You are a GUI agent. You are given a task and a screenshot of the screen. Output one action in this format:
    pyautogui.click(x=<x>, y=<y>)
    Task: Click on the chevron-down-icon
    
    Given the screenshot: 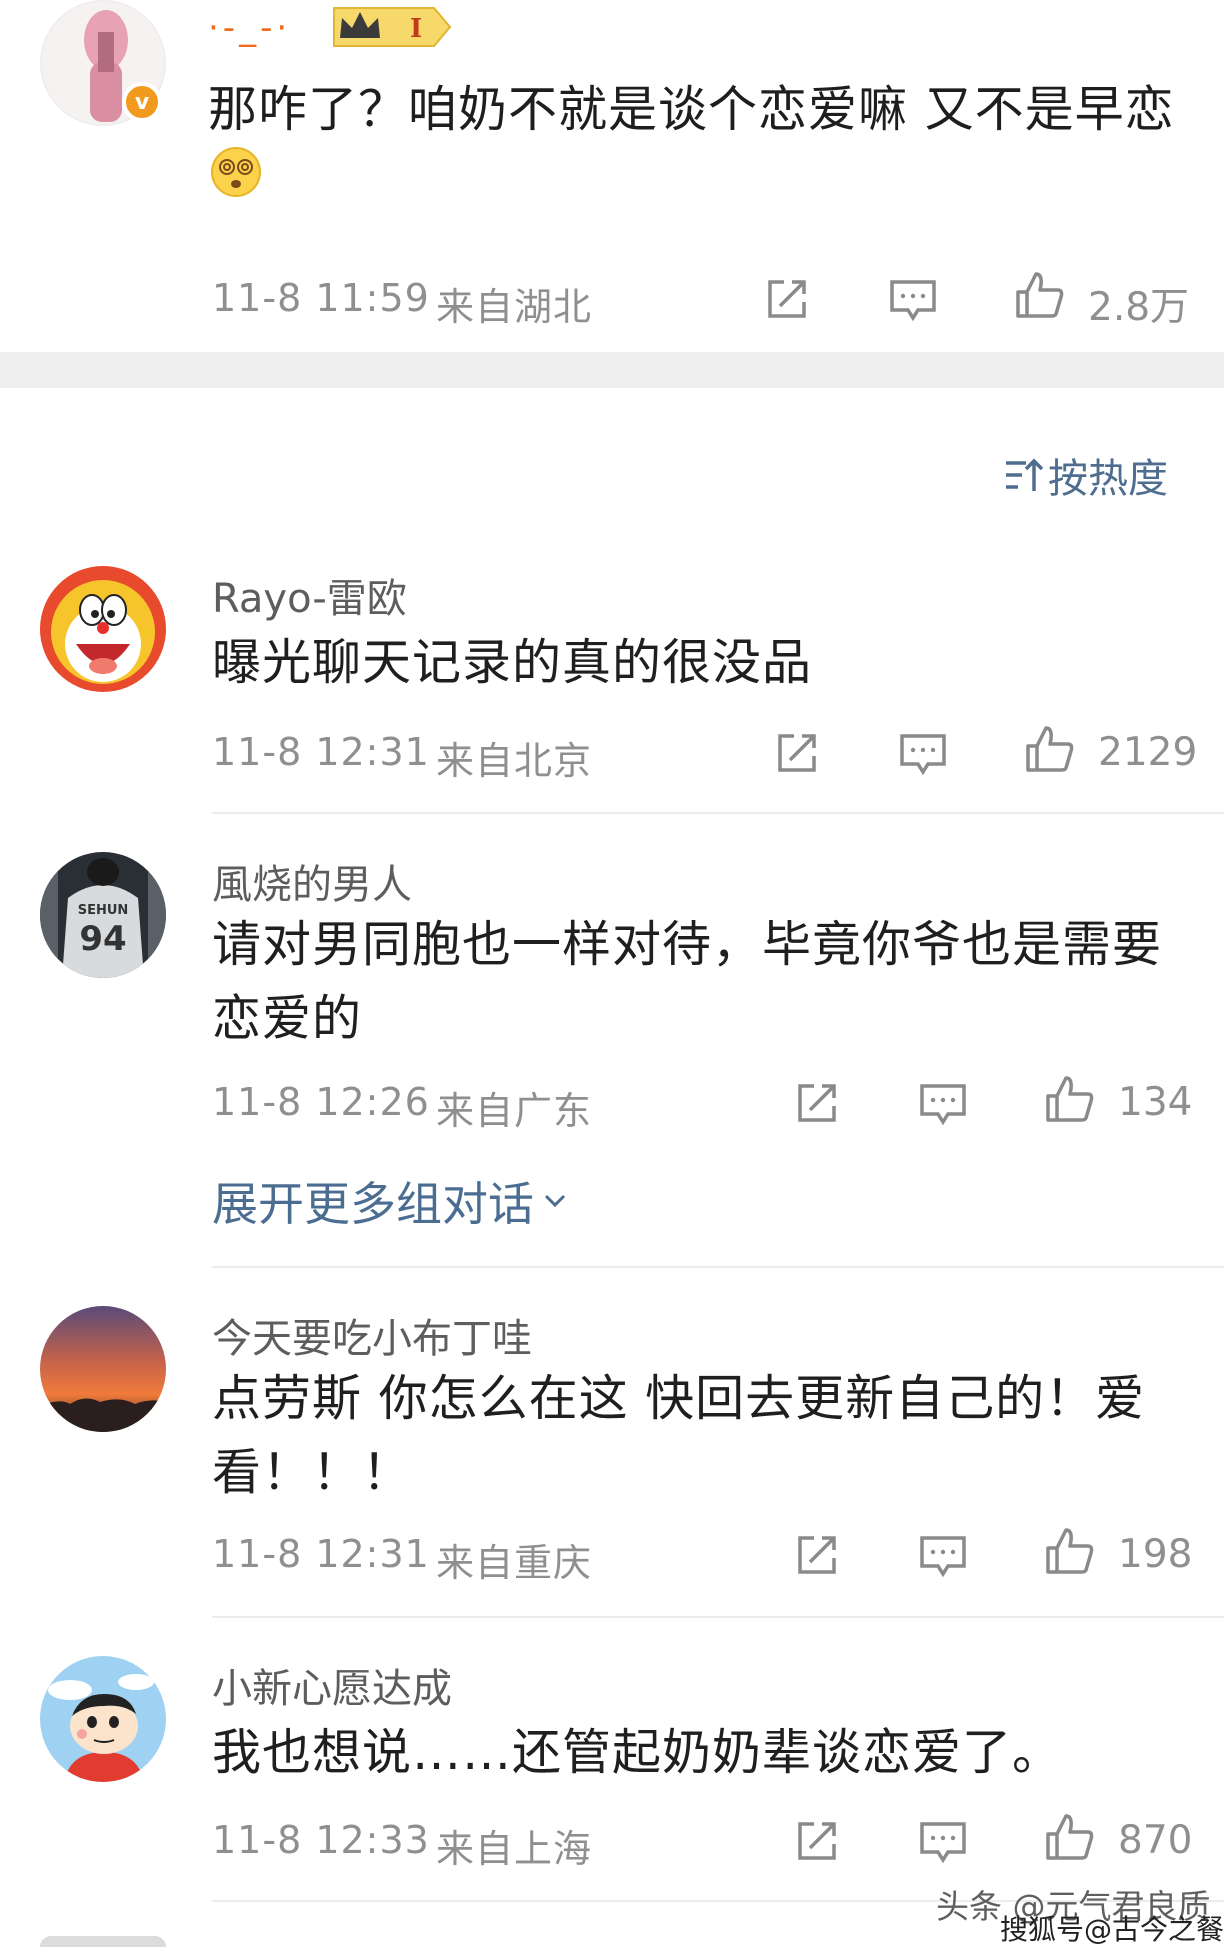 What is the action you would take?
    pyautogui.click(x=555, y=1201)
    